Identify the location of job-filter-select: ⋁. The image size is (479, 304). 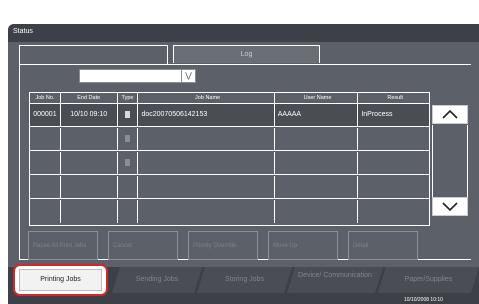
(137, 76).